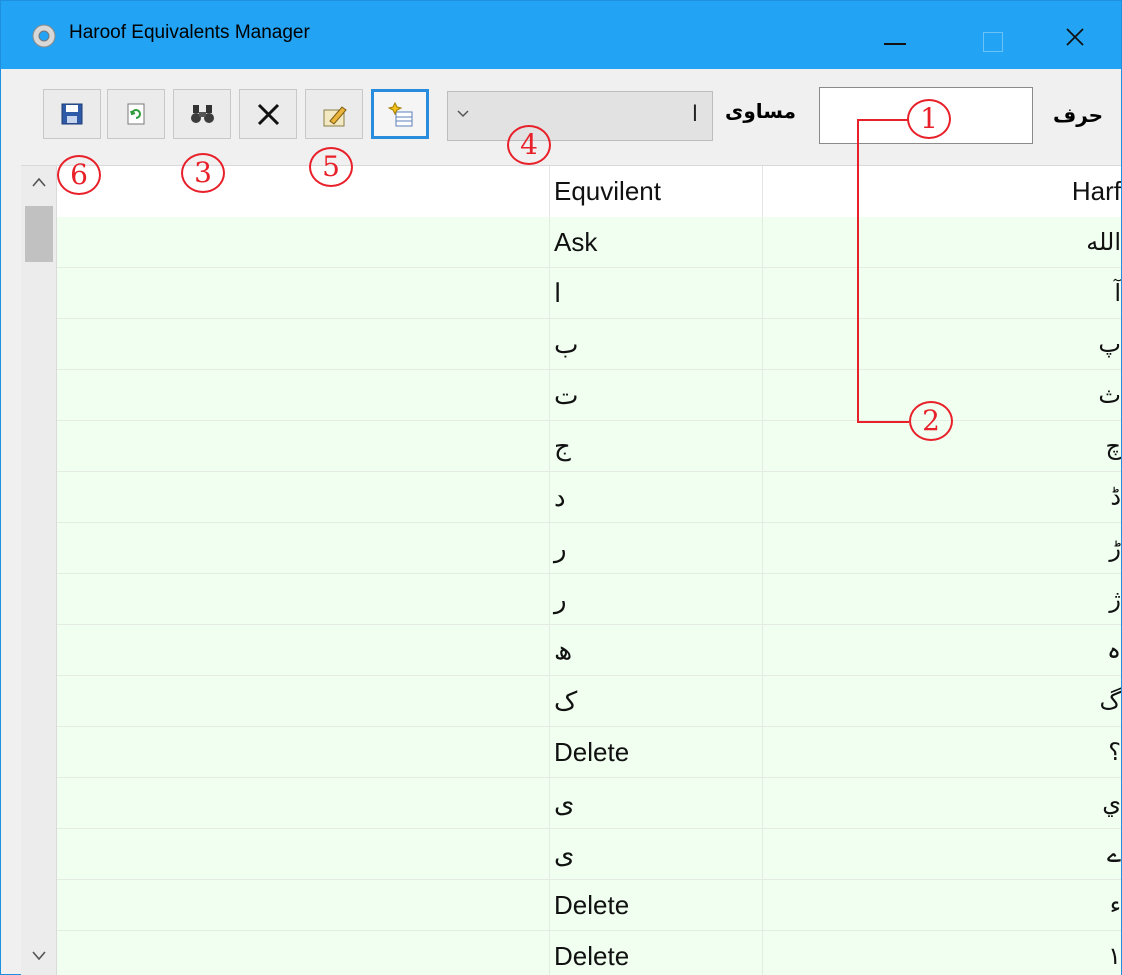 The image size is (1122, 975). Describe the element at coordinates (942, 242) in the screenshot. I see `cell-harf: الله` at that location.